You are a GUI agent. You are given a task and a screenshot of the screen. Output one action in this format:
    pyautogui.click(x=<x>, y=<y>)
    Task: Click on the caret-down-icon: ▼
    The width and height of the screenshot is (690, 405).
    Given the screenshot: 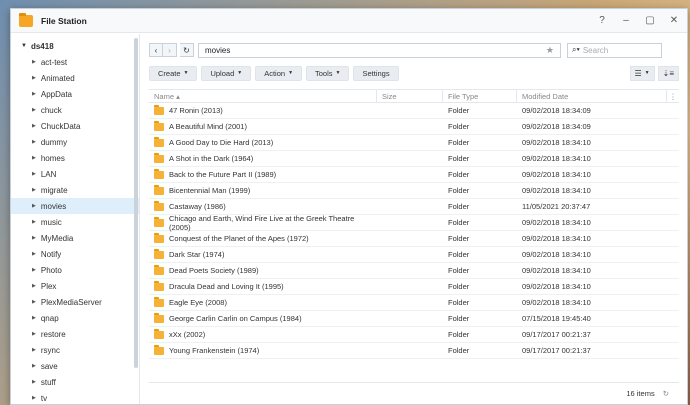 What is the action you would take?
    pyautogui.click(x=24, y=46)
    